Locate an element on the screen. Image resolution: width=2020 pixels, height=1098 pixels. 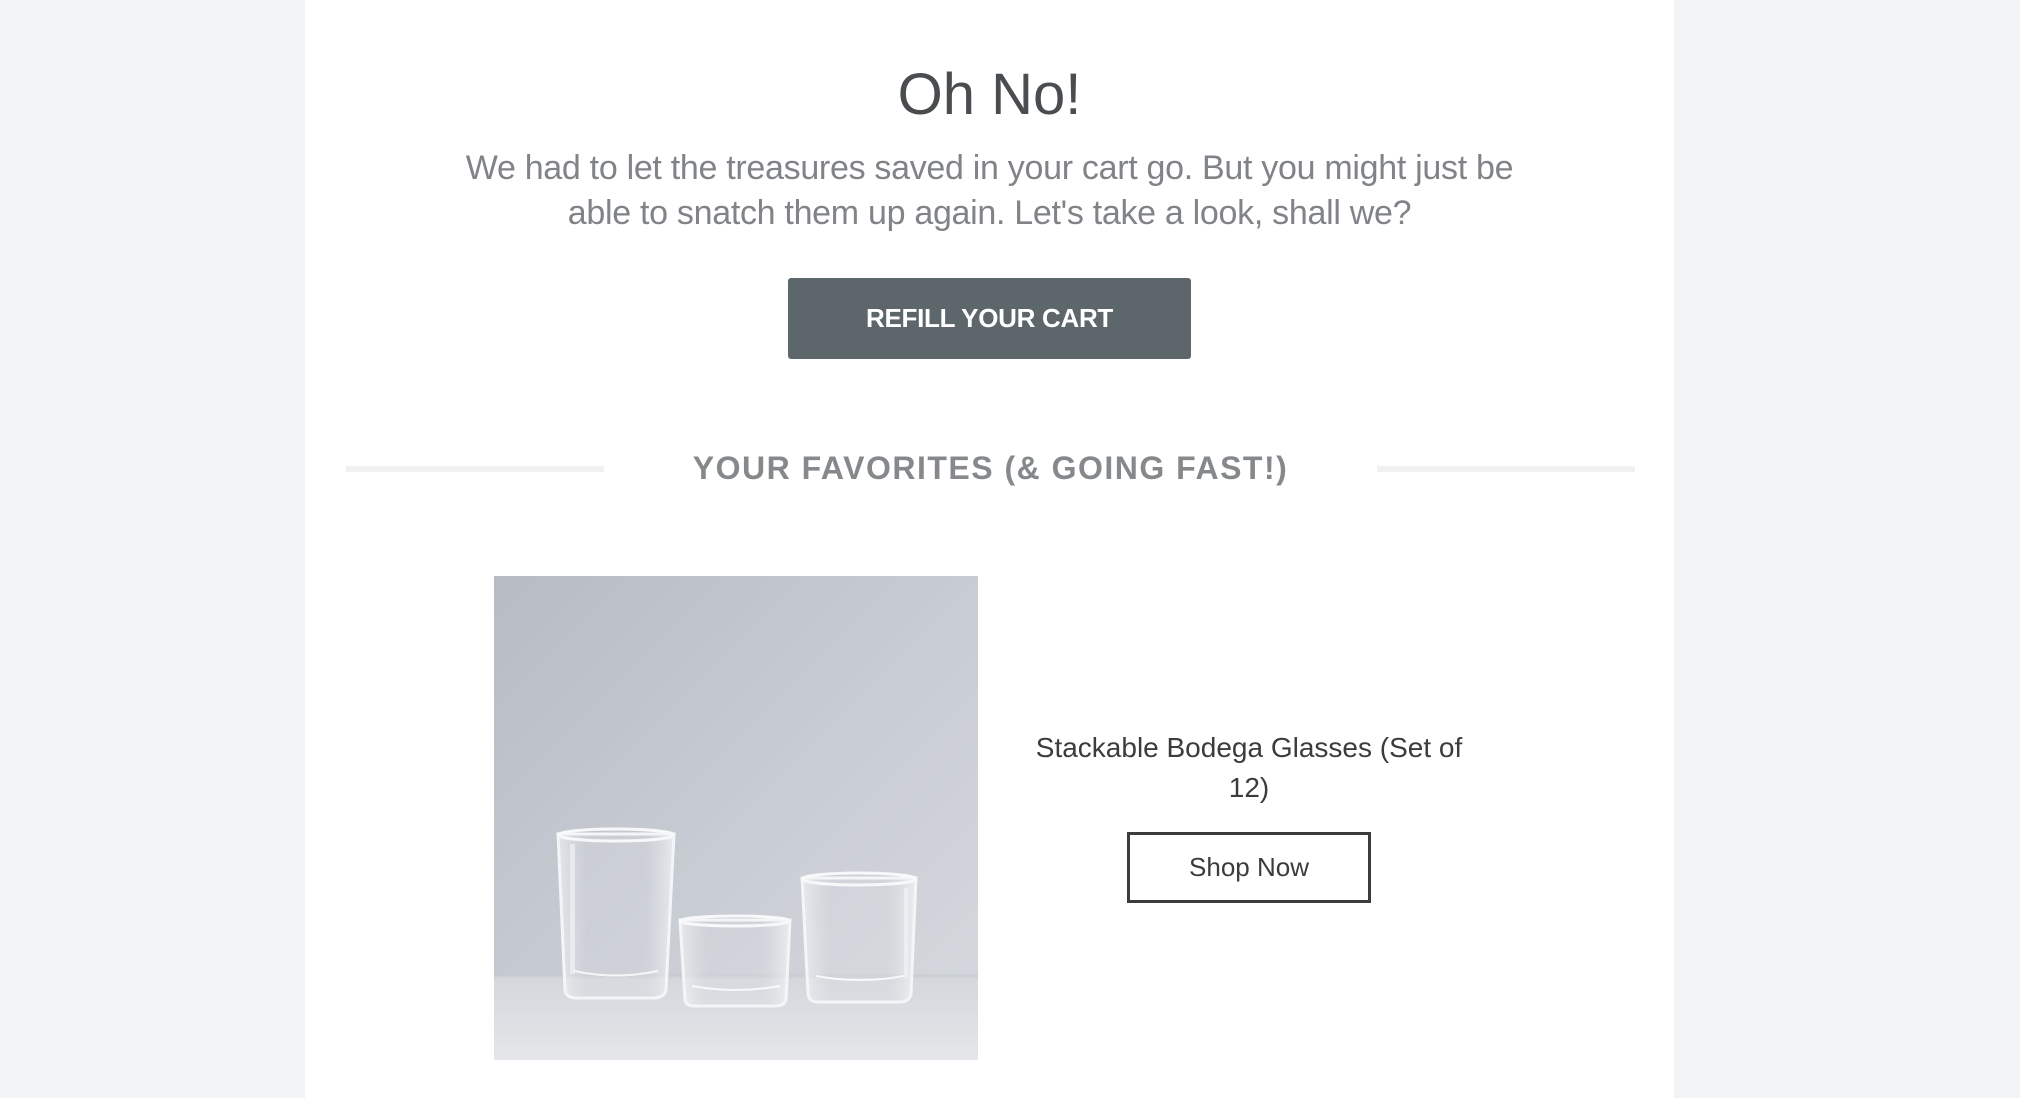
refill-cart-button: REFILL YOUR CART is located at coordinates (989, 318).